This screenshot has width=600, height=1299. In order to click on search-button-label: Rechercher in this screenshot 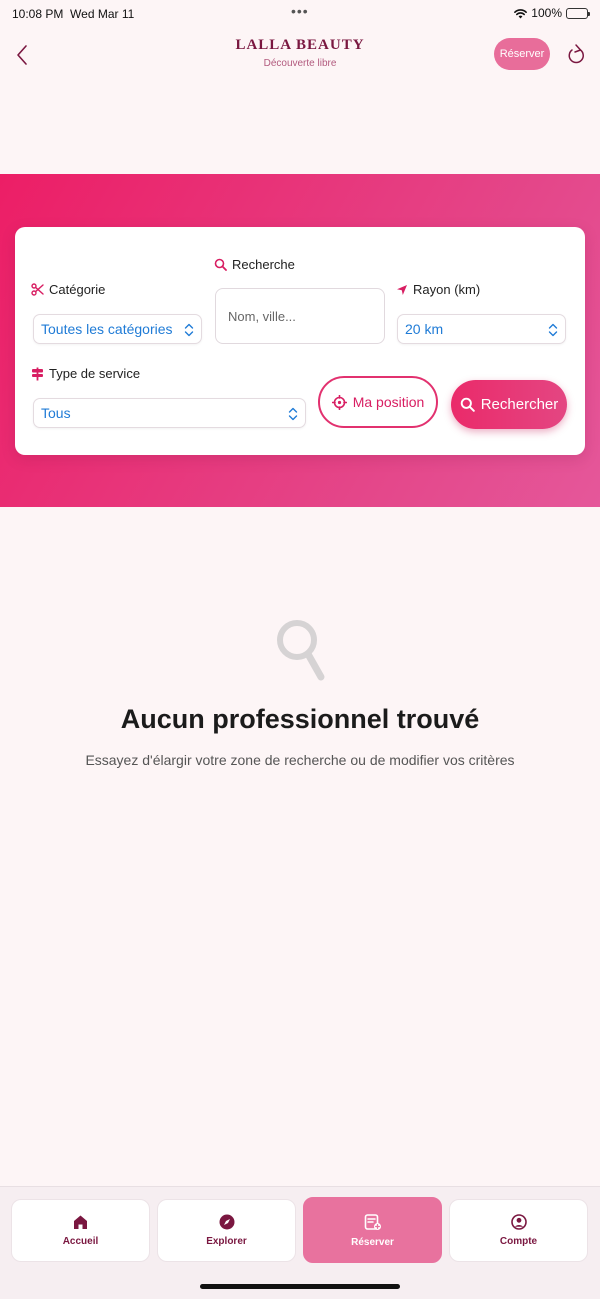, I will do `click(519, 404)`.